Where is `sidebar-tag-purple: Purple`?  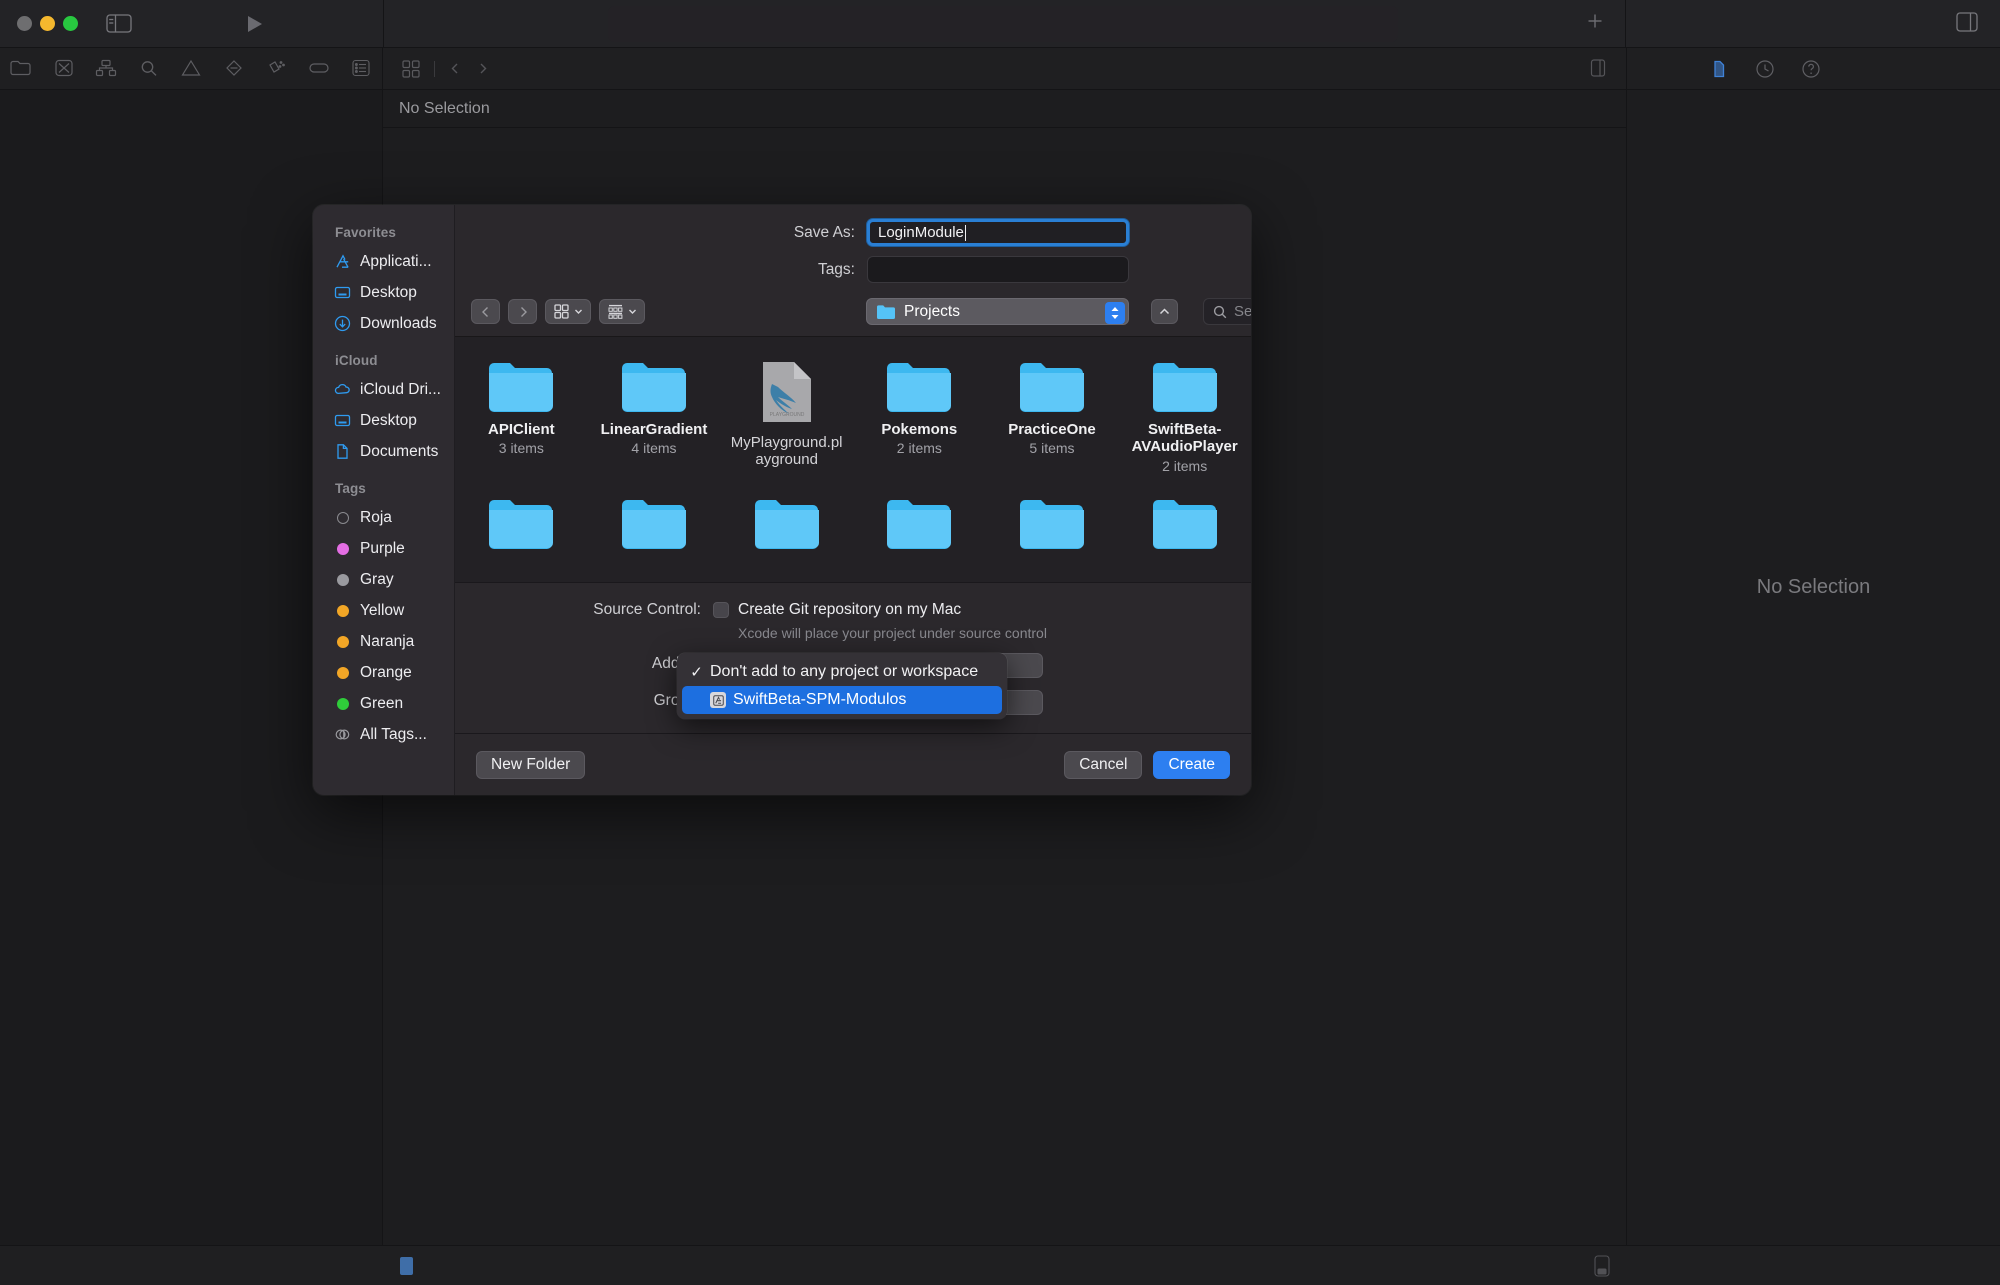
sidebar-tag-purple: Purple is located at coordinates (383, 548).